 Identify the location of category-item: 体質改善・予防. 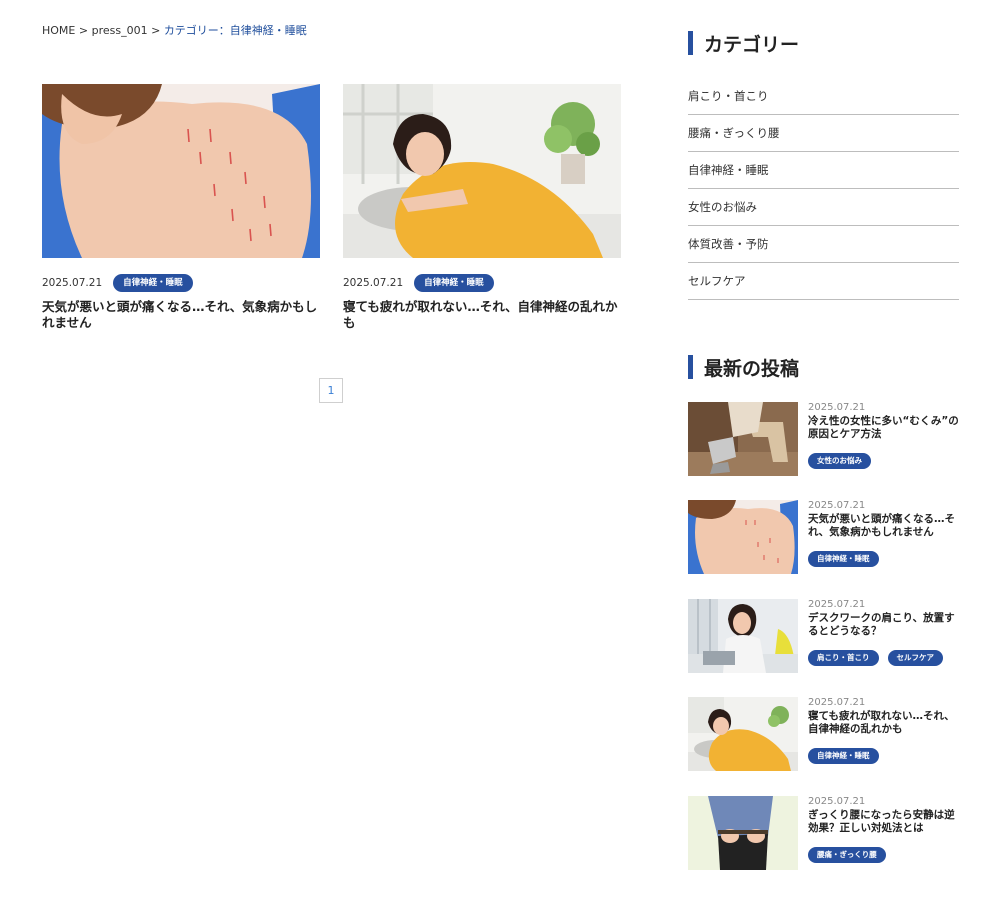
(823, 244).